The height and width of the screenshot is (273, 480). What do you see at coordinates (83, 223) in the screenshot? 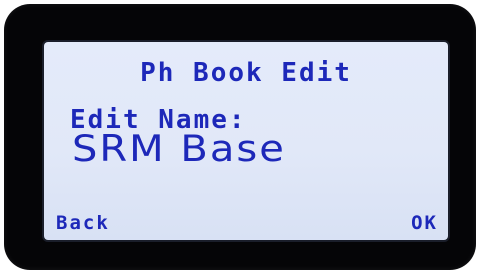
I see `back-softkey: Back` at bounding box center [83, 223].